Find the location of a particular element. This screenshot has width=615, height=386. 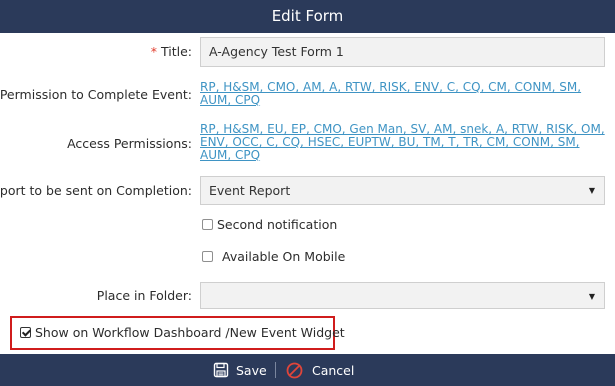

cancel-label: Cancel is located at coordinates (333, 370).